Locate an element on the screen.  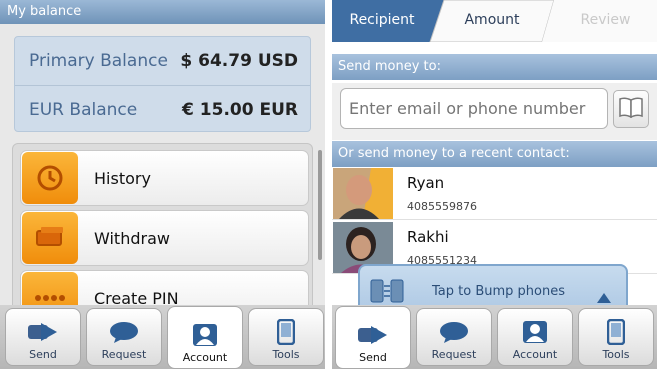
contact-name: Ryan is located at coordinates (426, 183).